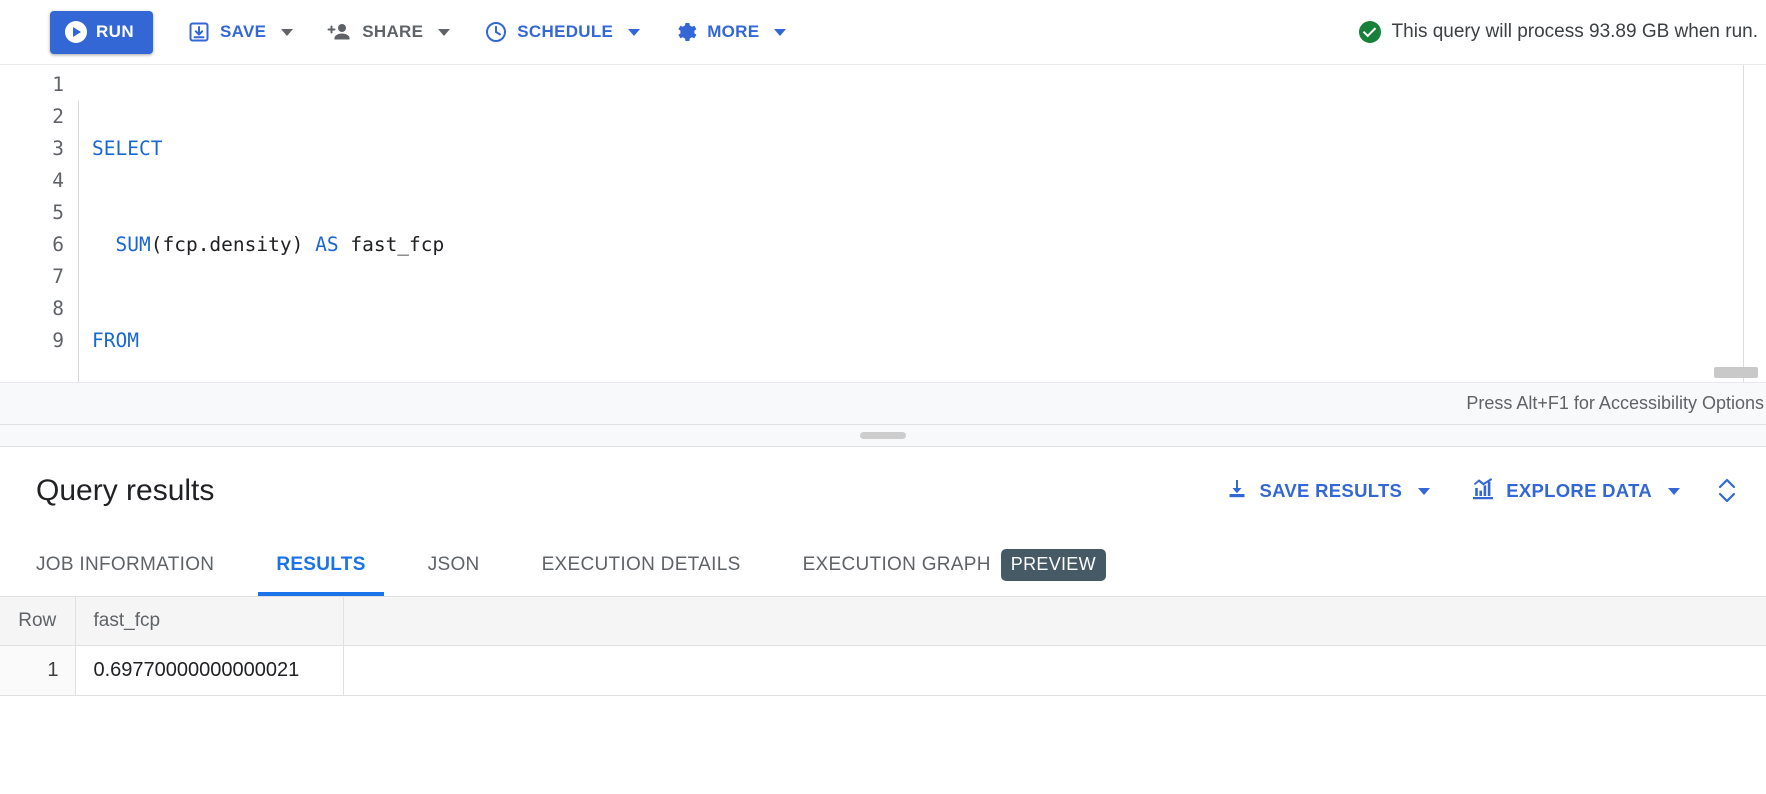 Image resolution: width=1766 pixels, height=794 pixels. What do you see at coordinates (58, 180) in the screenshot?
I see `line-number: 4` at bounding box center [58, 180].